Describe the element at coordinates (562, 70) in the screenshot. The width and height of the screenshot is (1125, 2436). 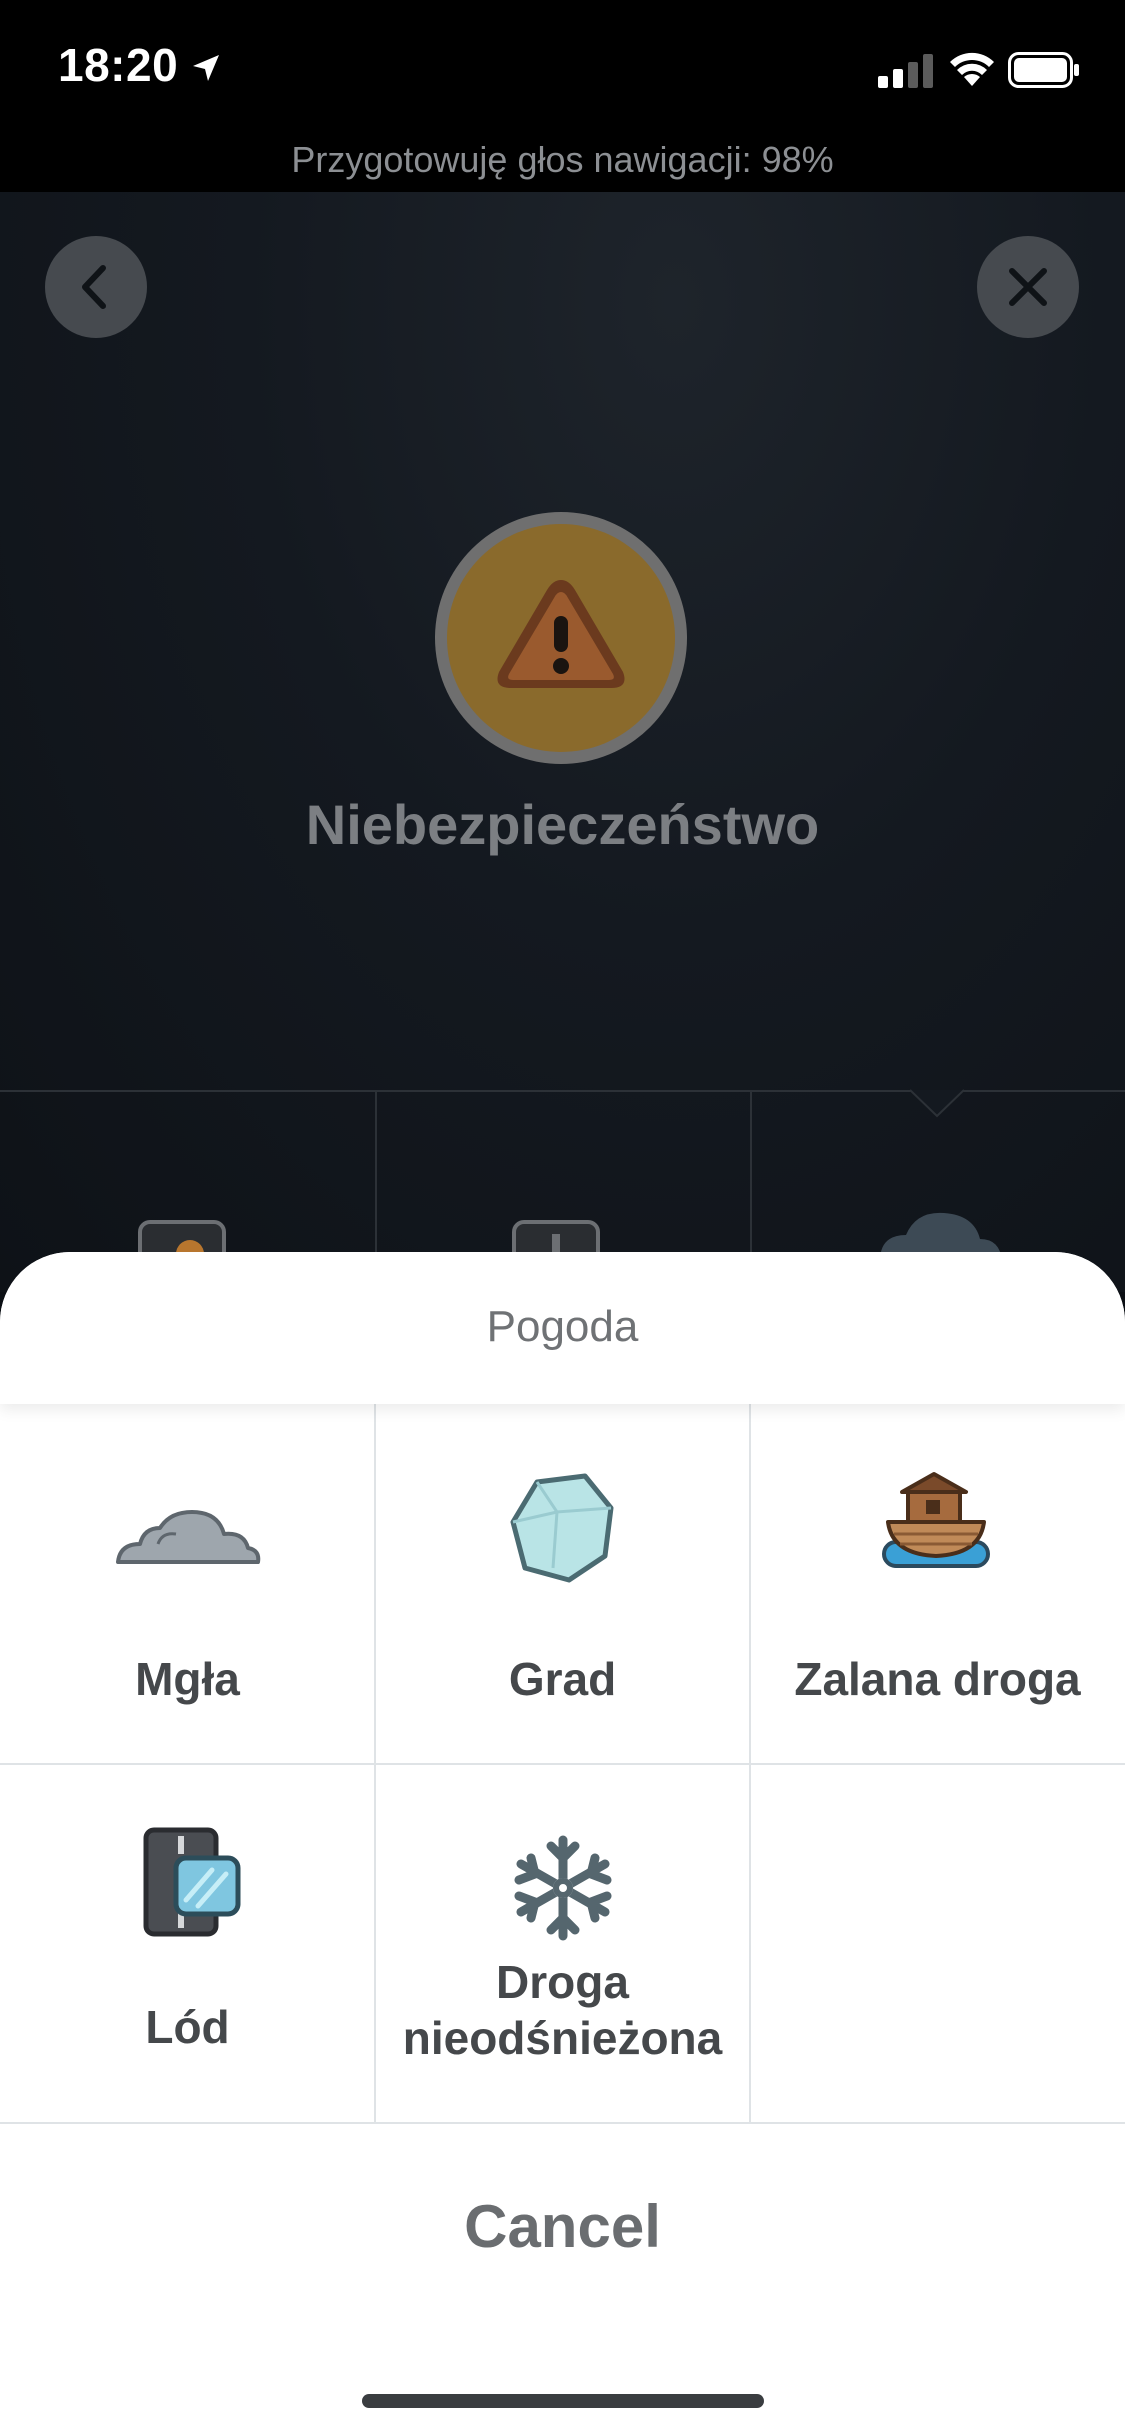
I see `status-bar: 18:20` at that location.